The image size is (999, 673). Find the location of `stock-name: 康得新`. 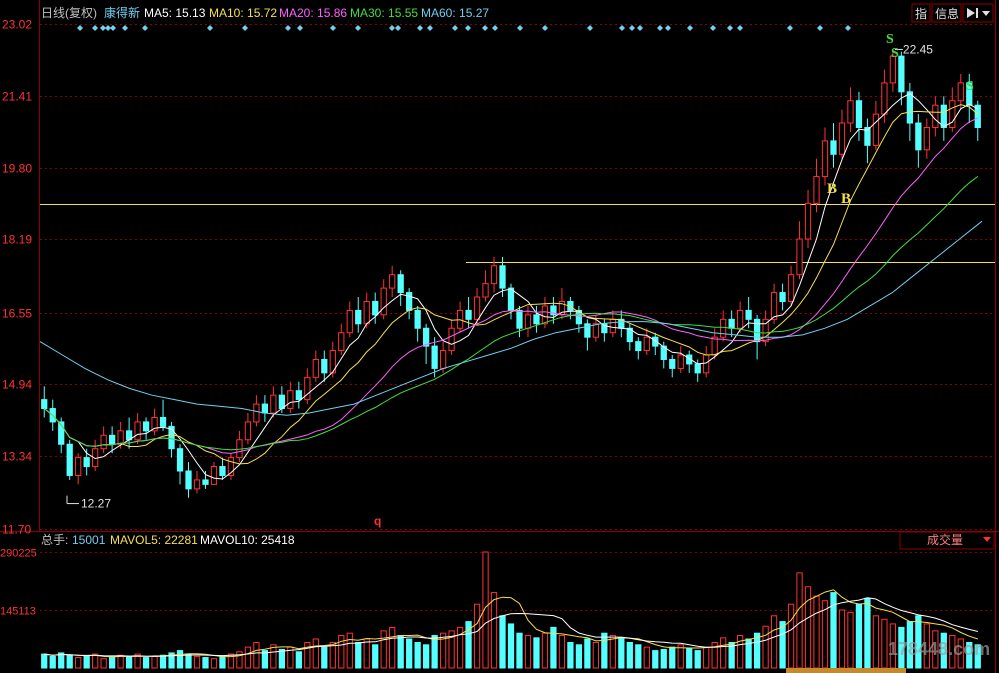

stock-name: 康得新 is located at coordinates (122, 12).